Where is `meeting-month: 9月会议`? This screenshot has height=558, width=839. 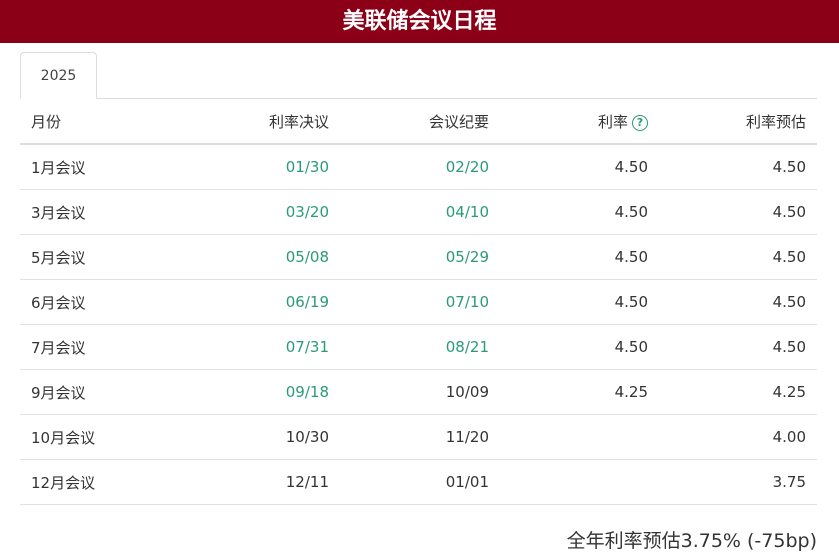
meeting-month: 9月会议 is located at coordinates (98, 392).